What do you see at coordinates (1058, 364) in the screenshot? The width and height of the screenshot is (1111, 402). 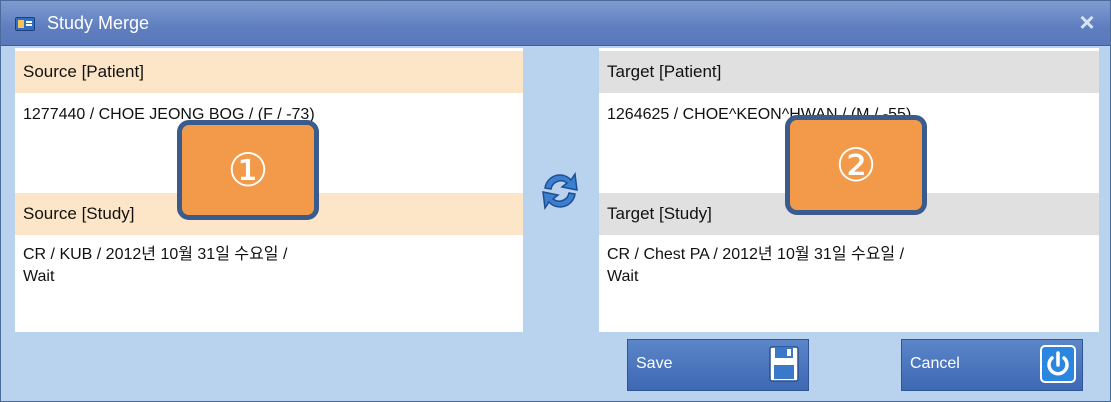 I see `power-icon` at bounding box center [1058, 364].